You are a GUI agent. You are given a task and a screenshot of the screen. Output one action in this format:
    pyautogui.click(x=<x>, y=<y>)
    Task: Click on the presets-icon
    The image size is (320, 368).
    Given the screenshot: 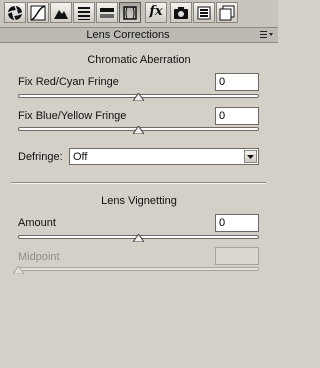 What is the action you would take?
    pyautogui.click(x=204, y=13)
    